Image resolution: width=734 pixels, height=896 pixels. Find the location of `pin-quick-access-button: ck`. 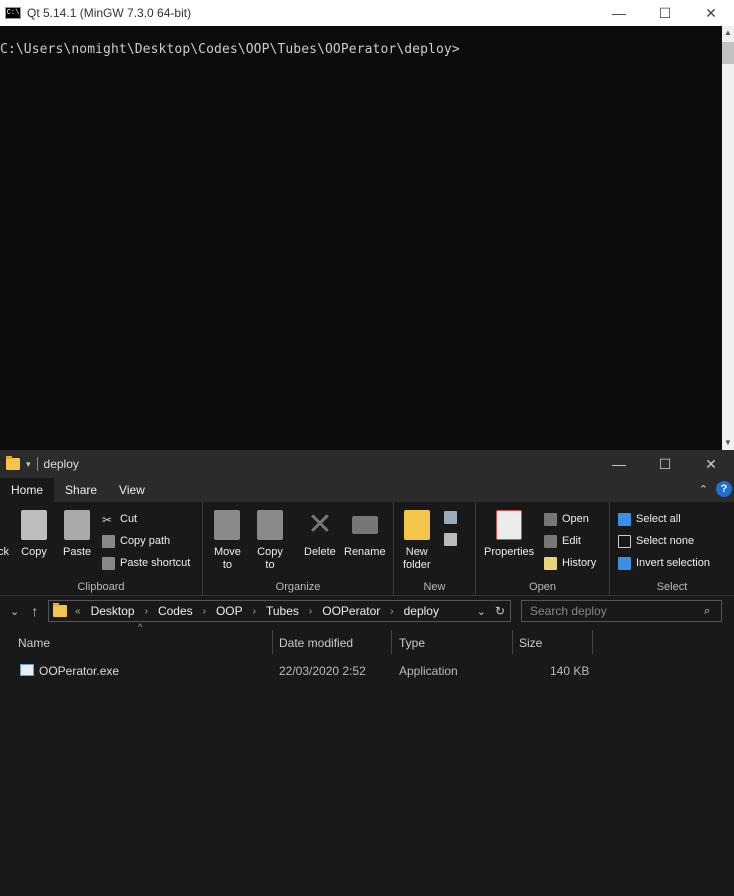

pin-quick-access-button: ck is located at coordinates (4, 552).